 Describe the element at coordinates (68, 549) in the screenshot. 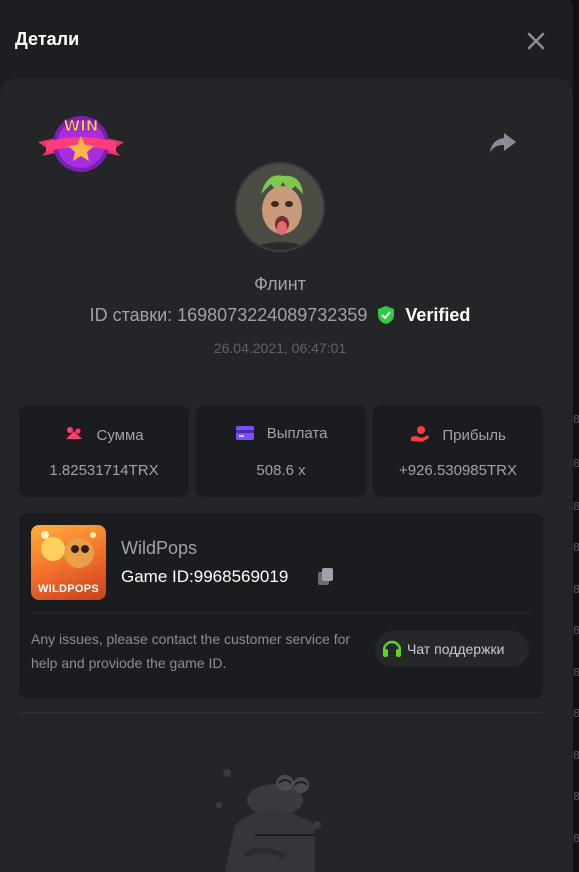

I see `wildpops-character-icon` at that location.